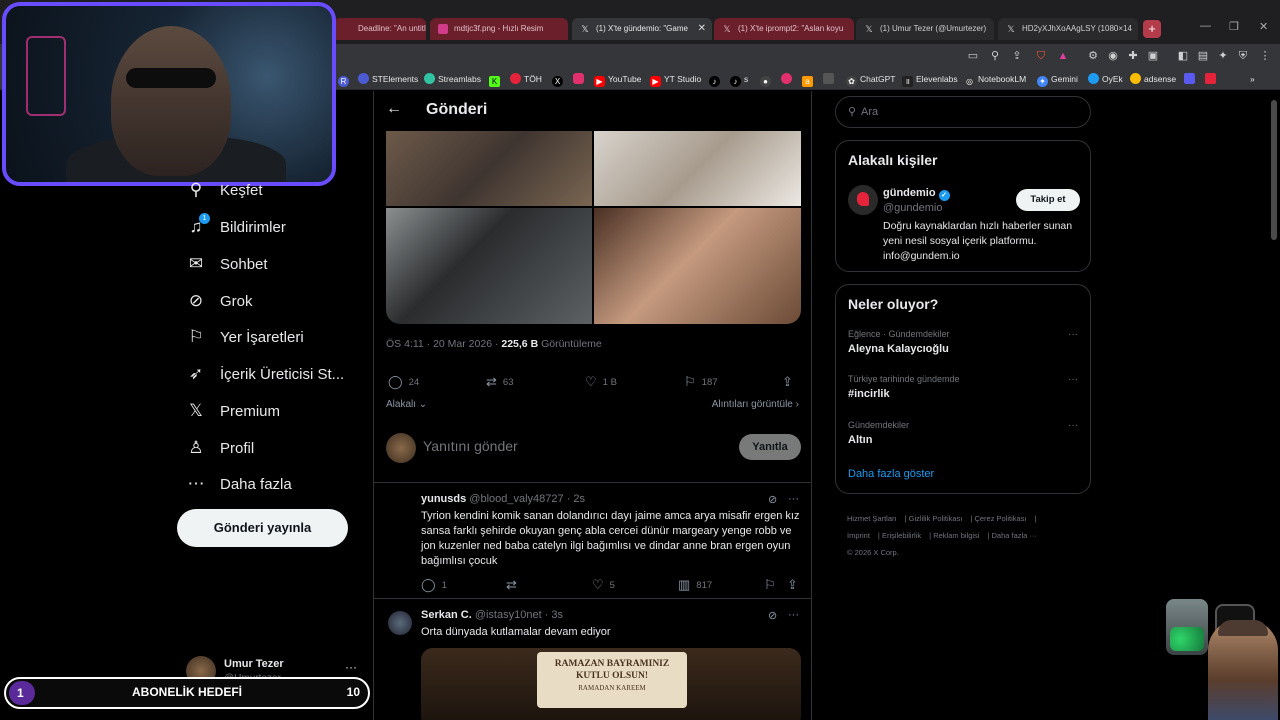 Image resolution: width=1280 pixels, height=720 pixels. What do you see at coordinates (901, 535) in the screenshot?
I see `footer-link: Erişilebilirlik` at bounding box center [901, 535].